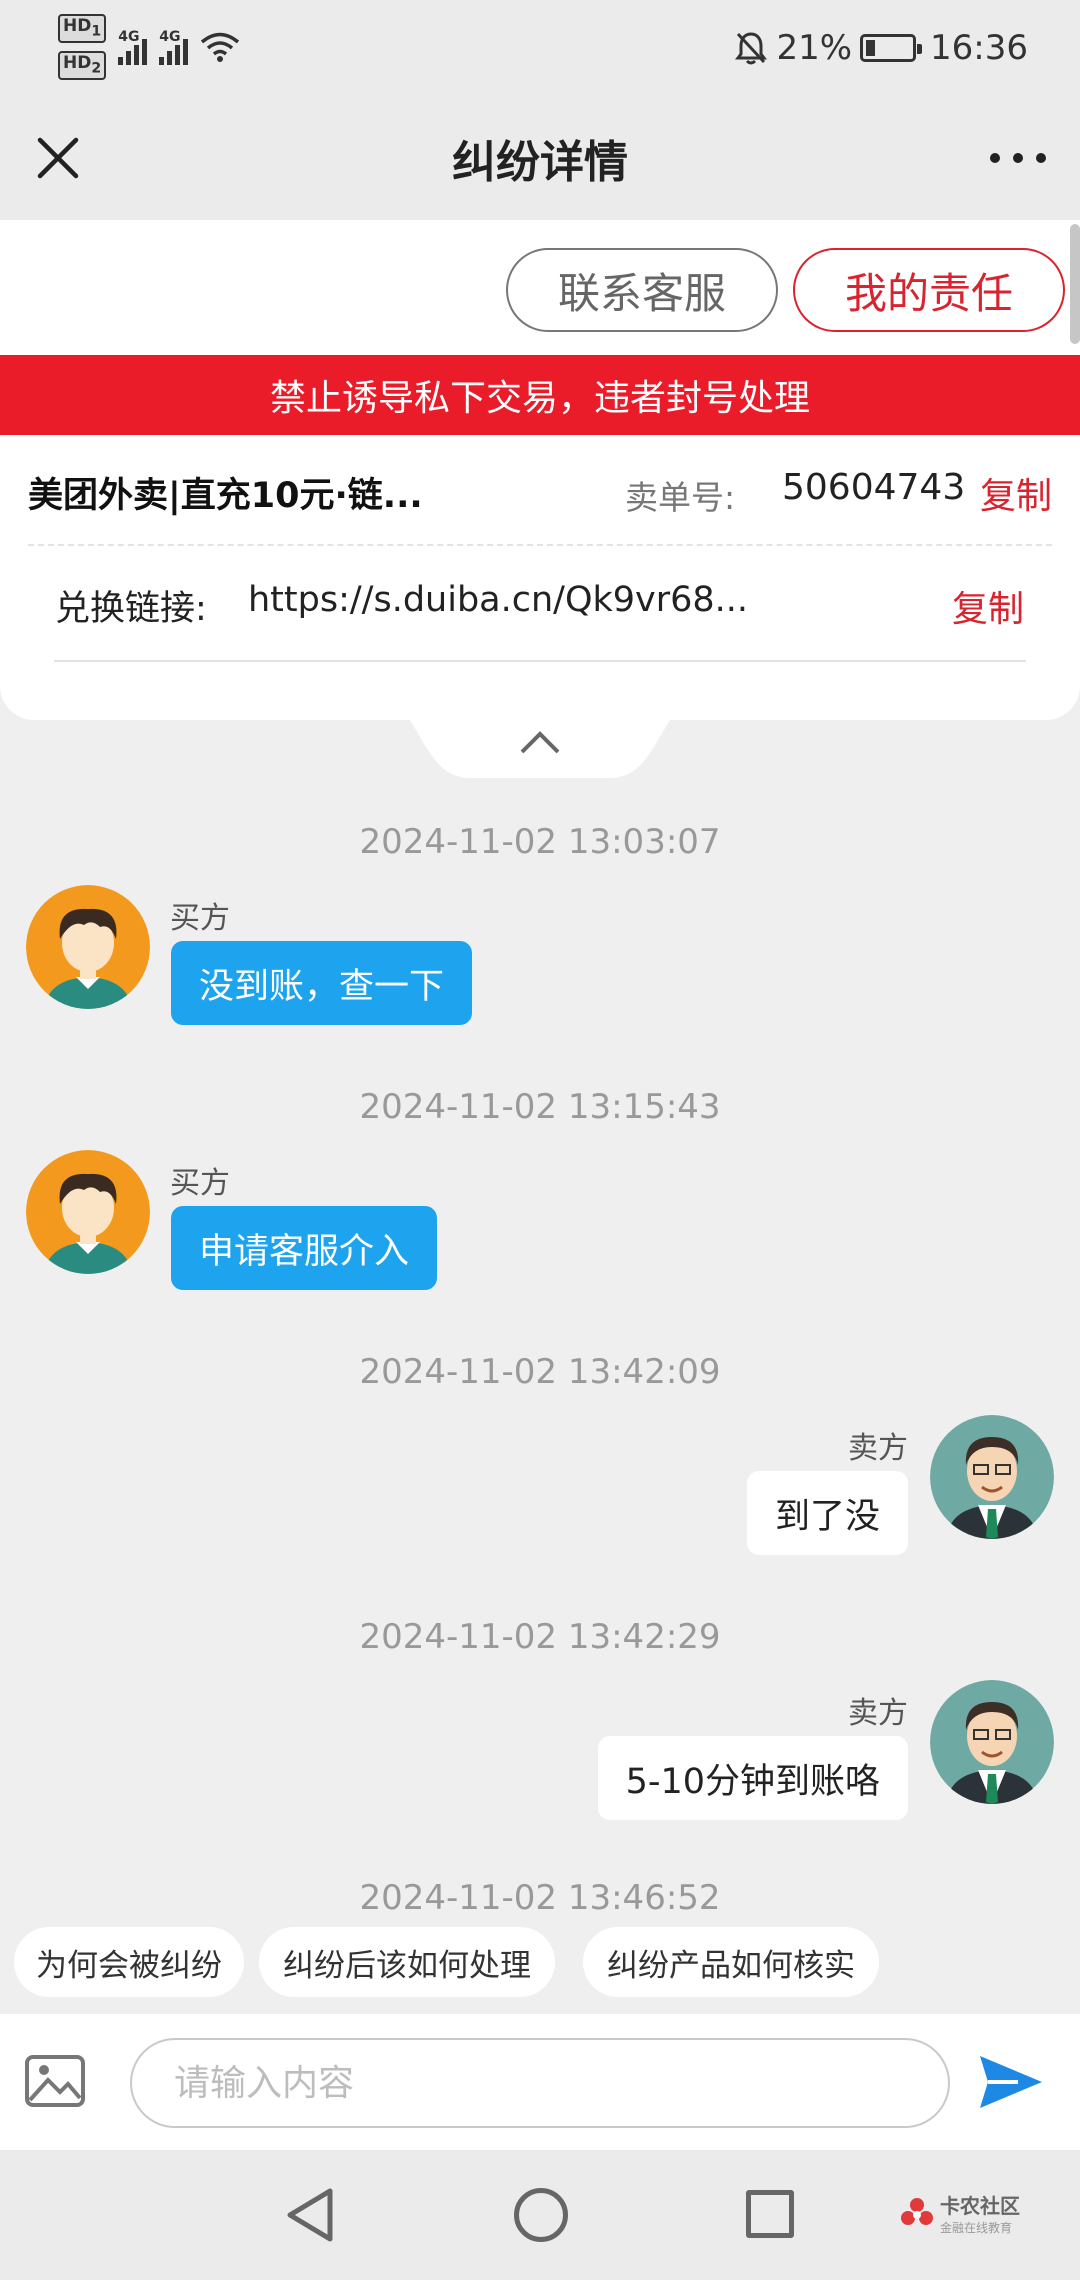  Describe the element at coordinates (540, 48) in the screenshot. I see `status-bar: HD1 HD2 4G 4G 21% 16:36` at that location.